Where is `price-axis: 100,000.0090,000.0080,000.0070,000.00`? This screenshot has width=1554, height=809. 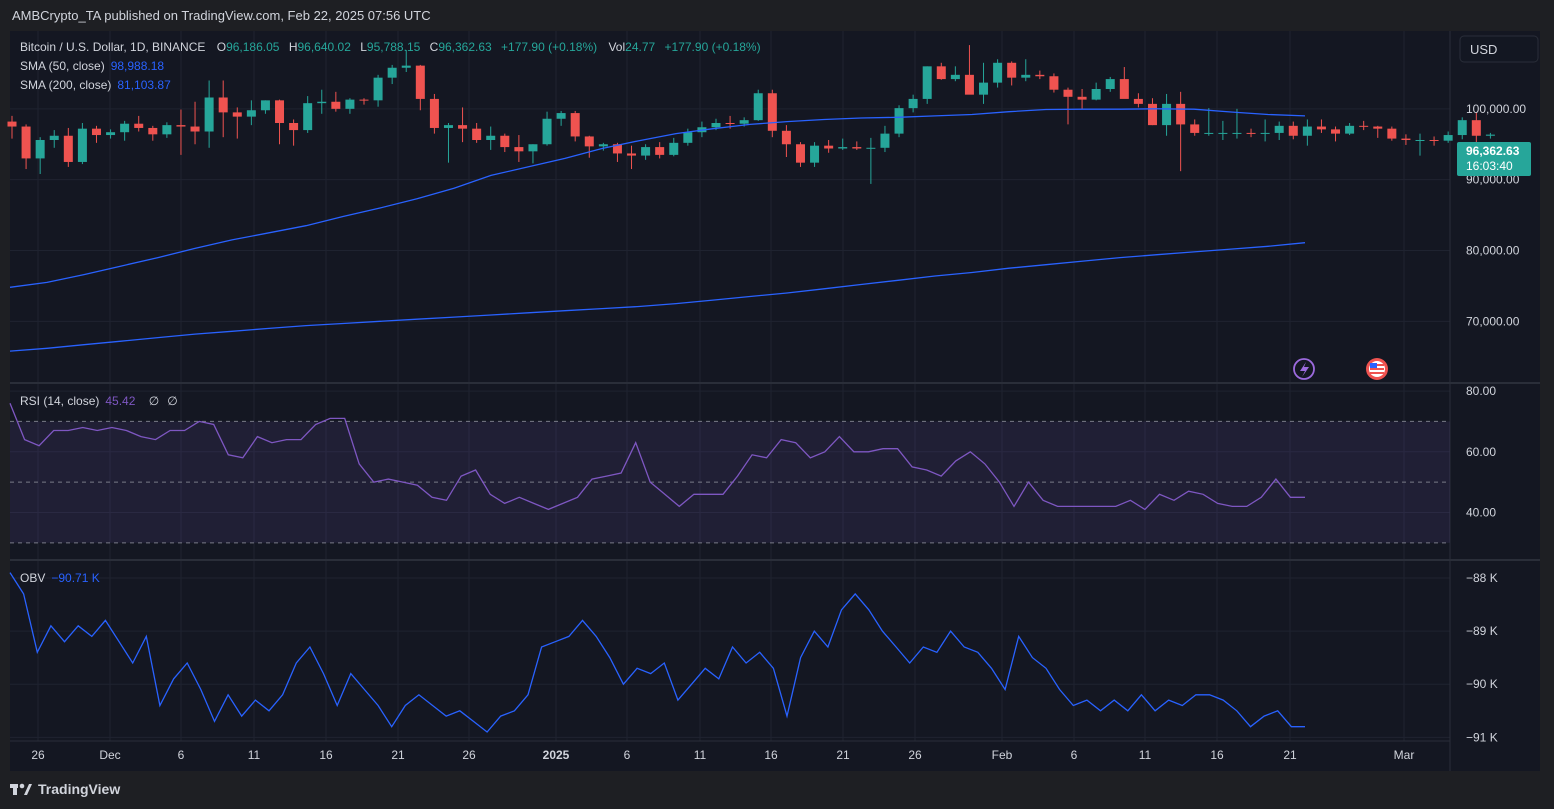
price-axis: 100,000.0090,000.0080,000.0070,000.00 is located at coordinates (1496, 215).